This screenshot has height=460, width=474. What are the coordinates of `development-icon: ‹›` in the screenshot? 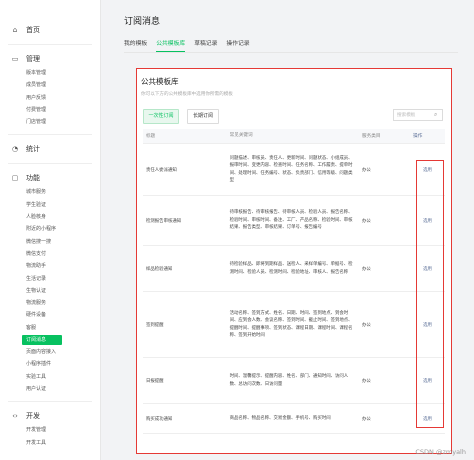 It's located at (15, 416).